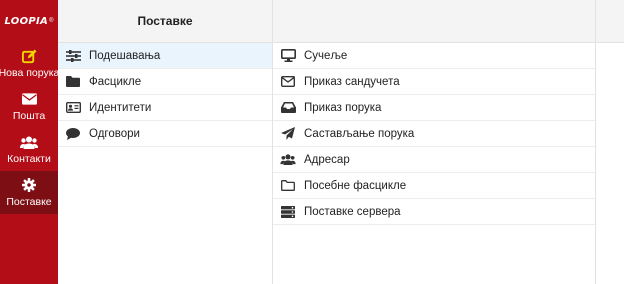  Describe the element at coordinates (434, 134) in the screenshot. I see `prefs-item-composing: Састављање порука` at that location.